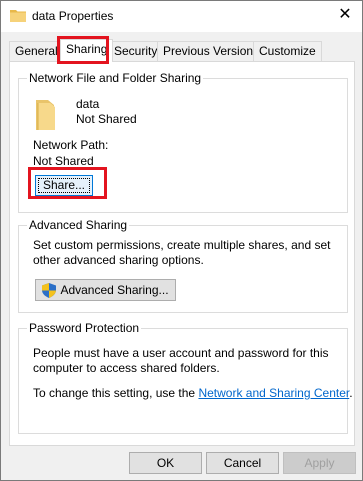 This screenshot has width=363, height=481. What do you see at coordinates (116, 393) in the screenshot?
I see `change-setting-prefix: To change this setting, use the` at bounding box center [116, 393].